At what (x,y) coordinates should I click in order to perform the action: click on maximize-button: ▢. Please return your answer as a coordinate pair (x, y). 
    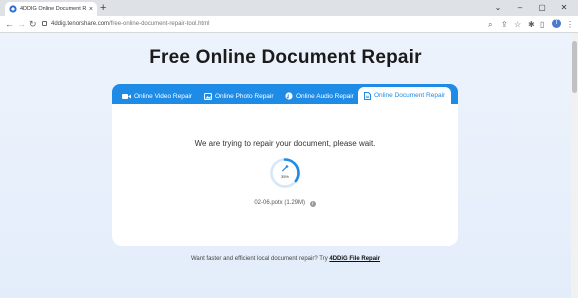
    Looking at the image, I should click on (542, 7).